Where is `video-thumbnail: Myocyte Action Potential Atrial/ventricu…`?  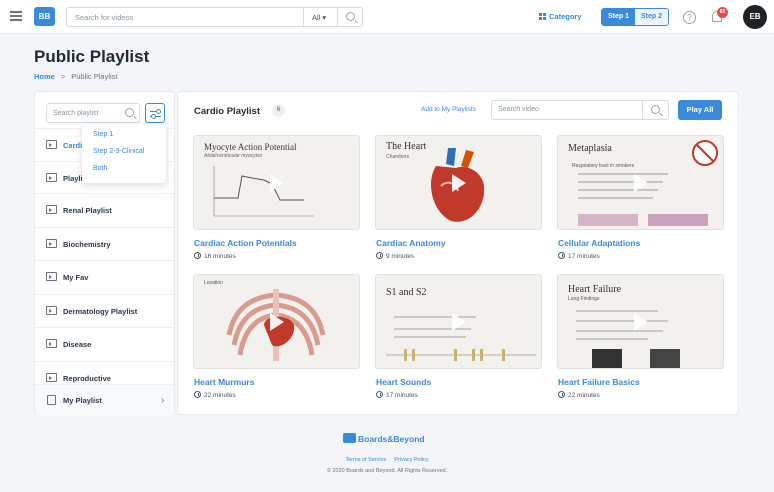
video-thumbnail: Myocyte Action Potential Atrial/ventricu… is located at coordinates (276, 182).